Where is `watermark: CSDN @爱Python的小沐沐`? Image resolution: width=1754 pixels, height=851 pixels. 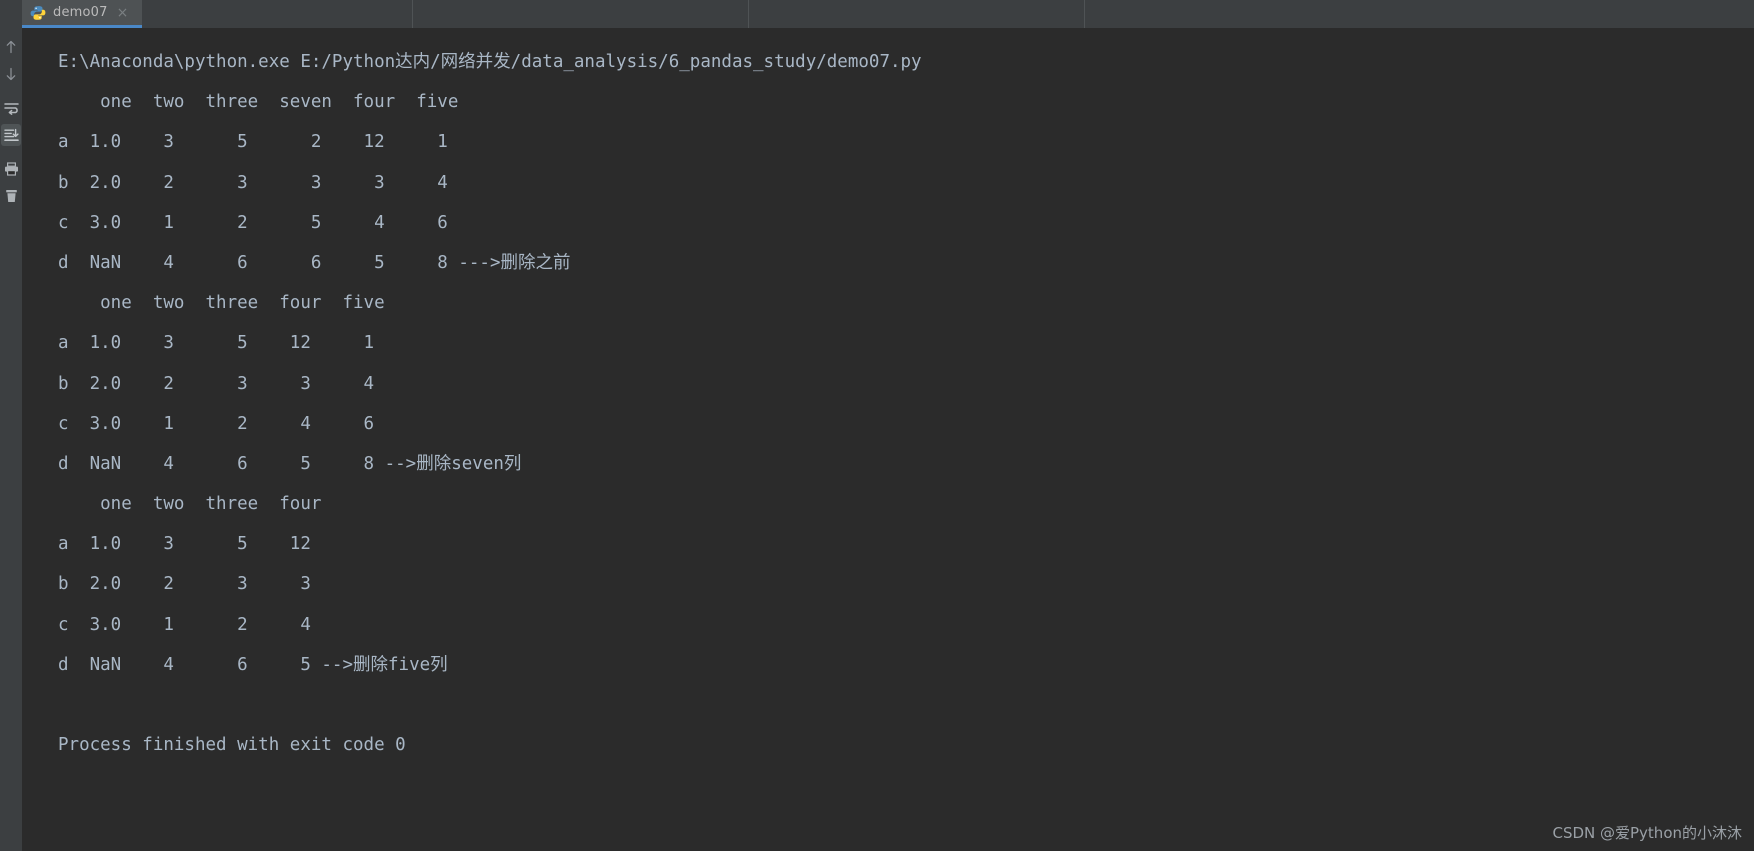 watermark: CSDN @爱Python的小沐沐 is located at coordinates (1647, 833).